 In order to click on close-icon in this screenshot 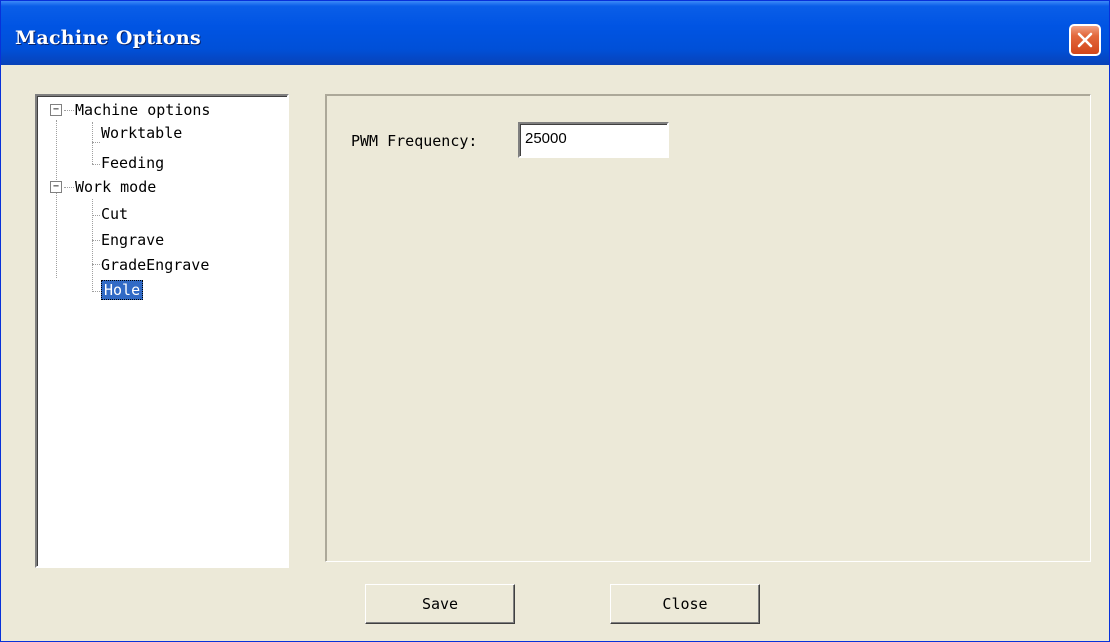, I will do `click(1085, 40)`.